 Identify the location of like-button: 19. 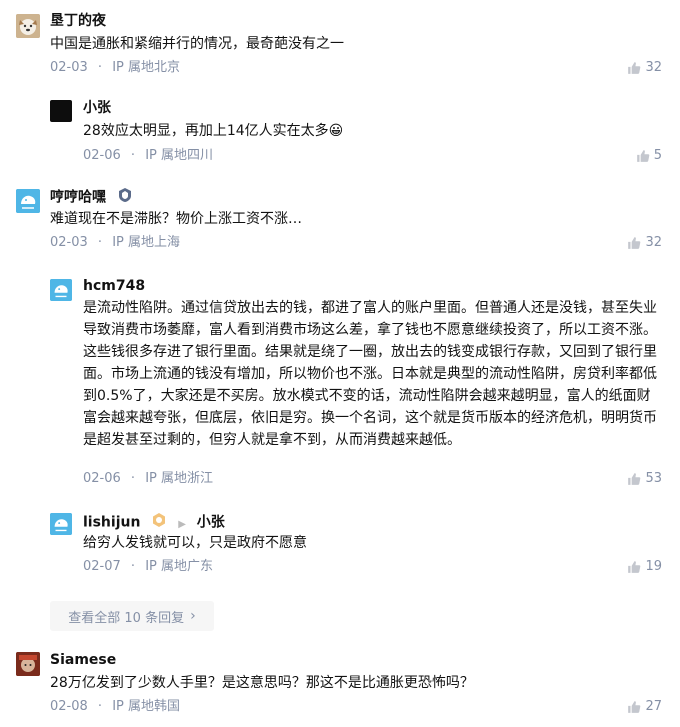
(644, 567).